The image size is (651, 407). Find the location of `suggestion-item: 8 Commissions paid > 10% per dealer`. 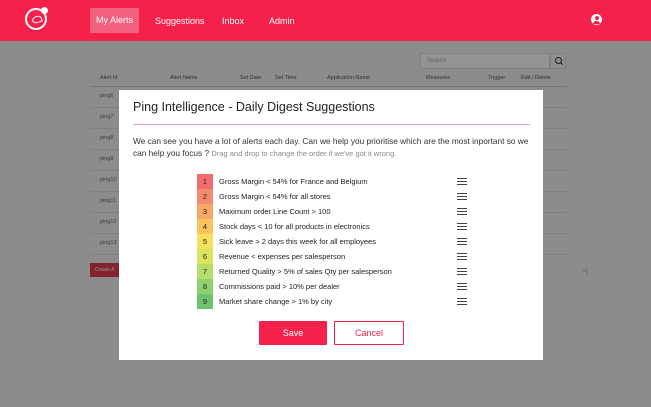

suggestion-item: 8 Commissions paid > 10% per dealer is located at coordinates (337, 286).